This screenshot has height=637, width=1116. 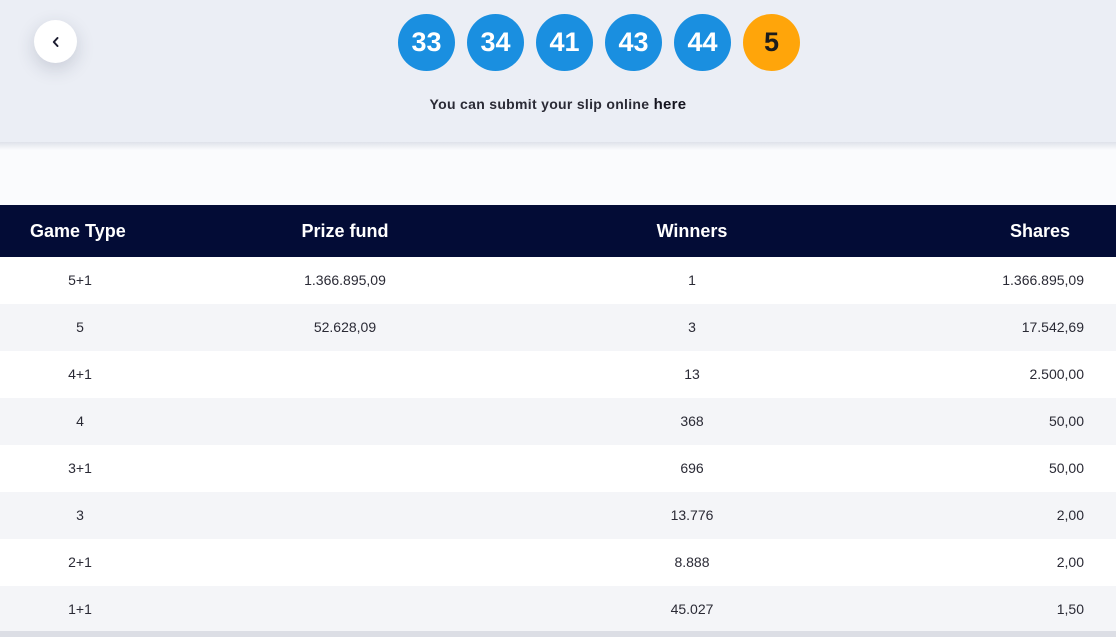 I want to click on header-winners: Winners, so click(x=692, y=231).